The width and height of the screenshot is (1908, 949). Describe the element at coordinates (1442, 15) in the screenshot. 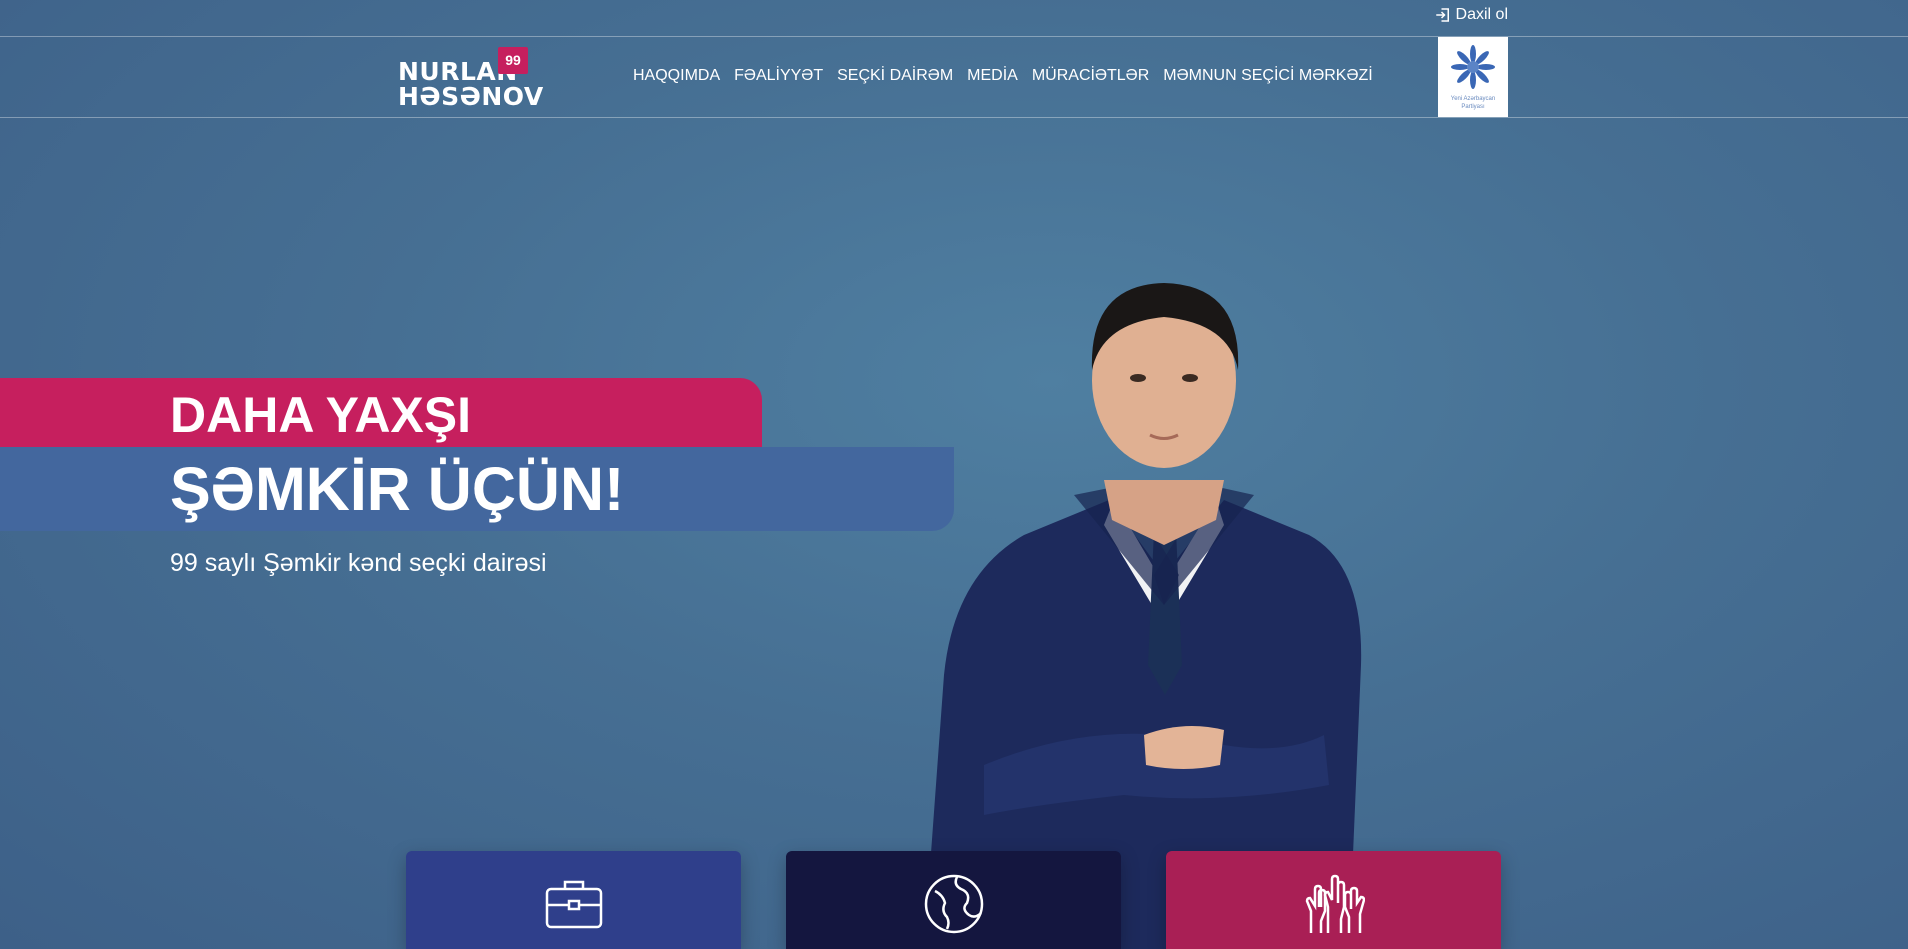

I see `login-icon` at that location.